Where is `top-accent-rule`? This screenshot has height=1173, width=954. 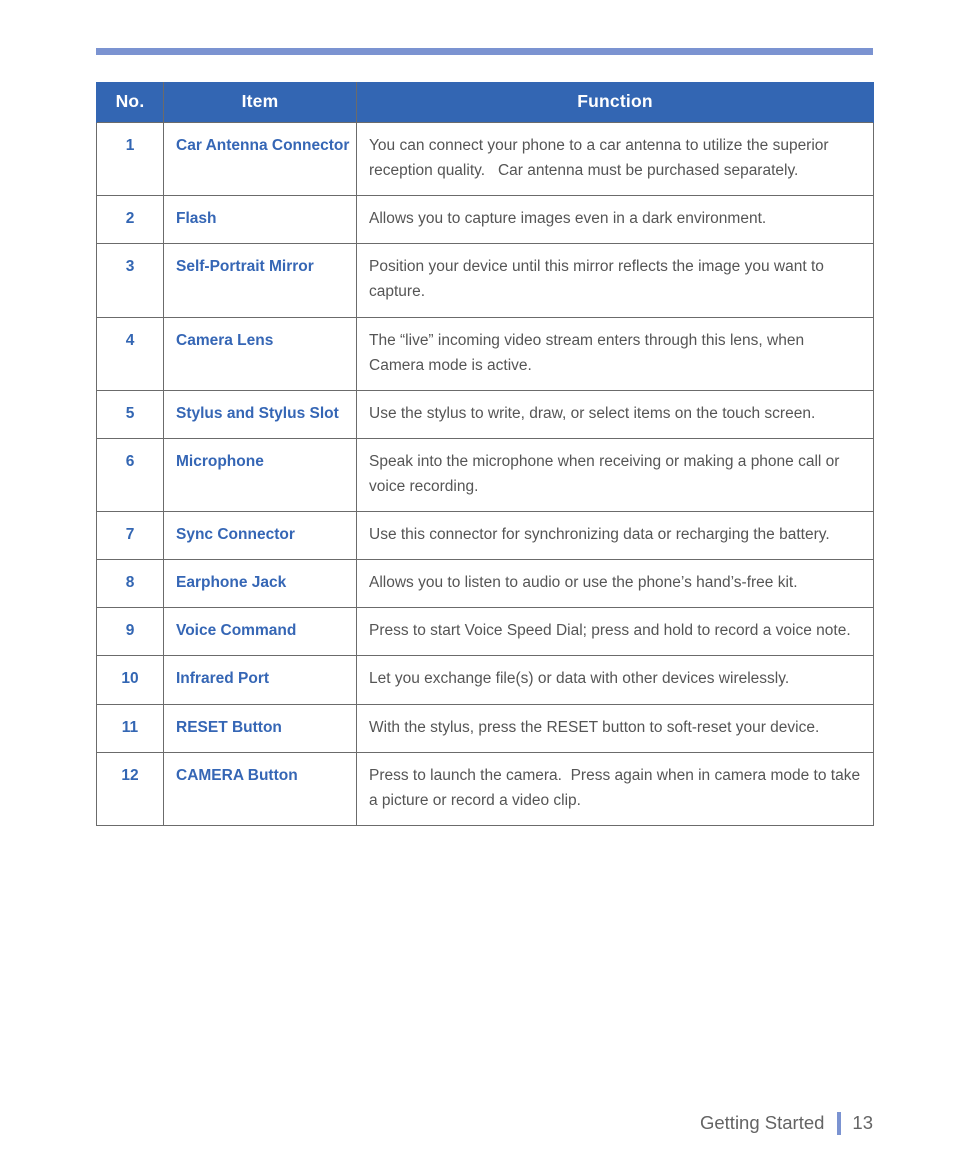 top-accent-rule is located at coordinates (484, 51).